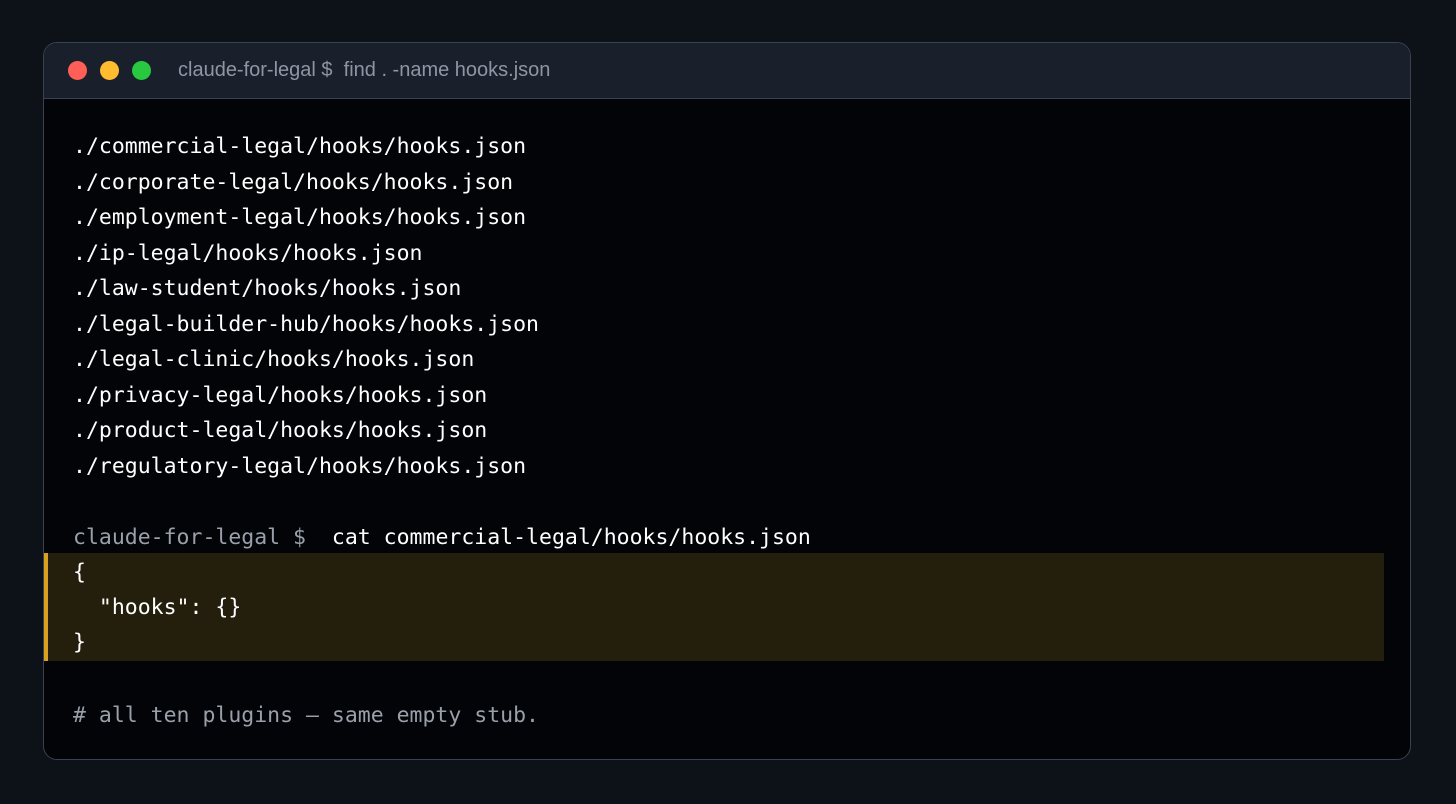 The width and height of the screenshot is (1456, 804). I want to click on comment-line: # all ten plugins — same empty stub., so click(306, 715).